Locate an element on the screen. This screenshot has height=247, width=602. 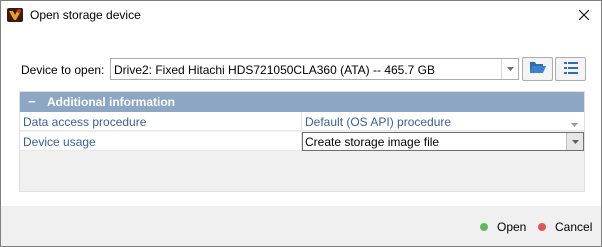
device-usage-select: Create storage image file is located at coordinates (443, 141).